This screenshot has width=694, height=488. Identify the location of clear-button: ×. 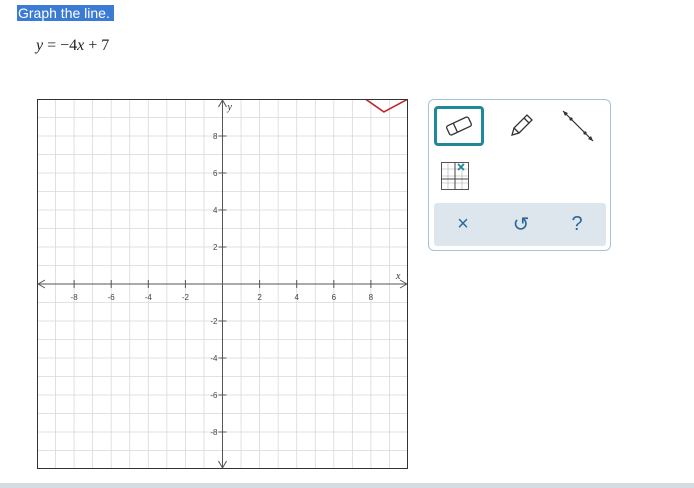
(463, 224).